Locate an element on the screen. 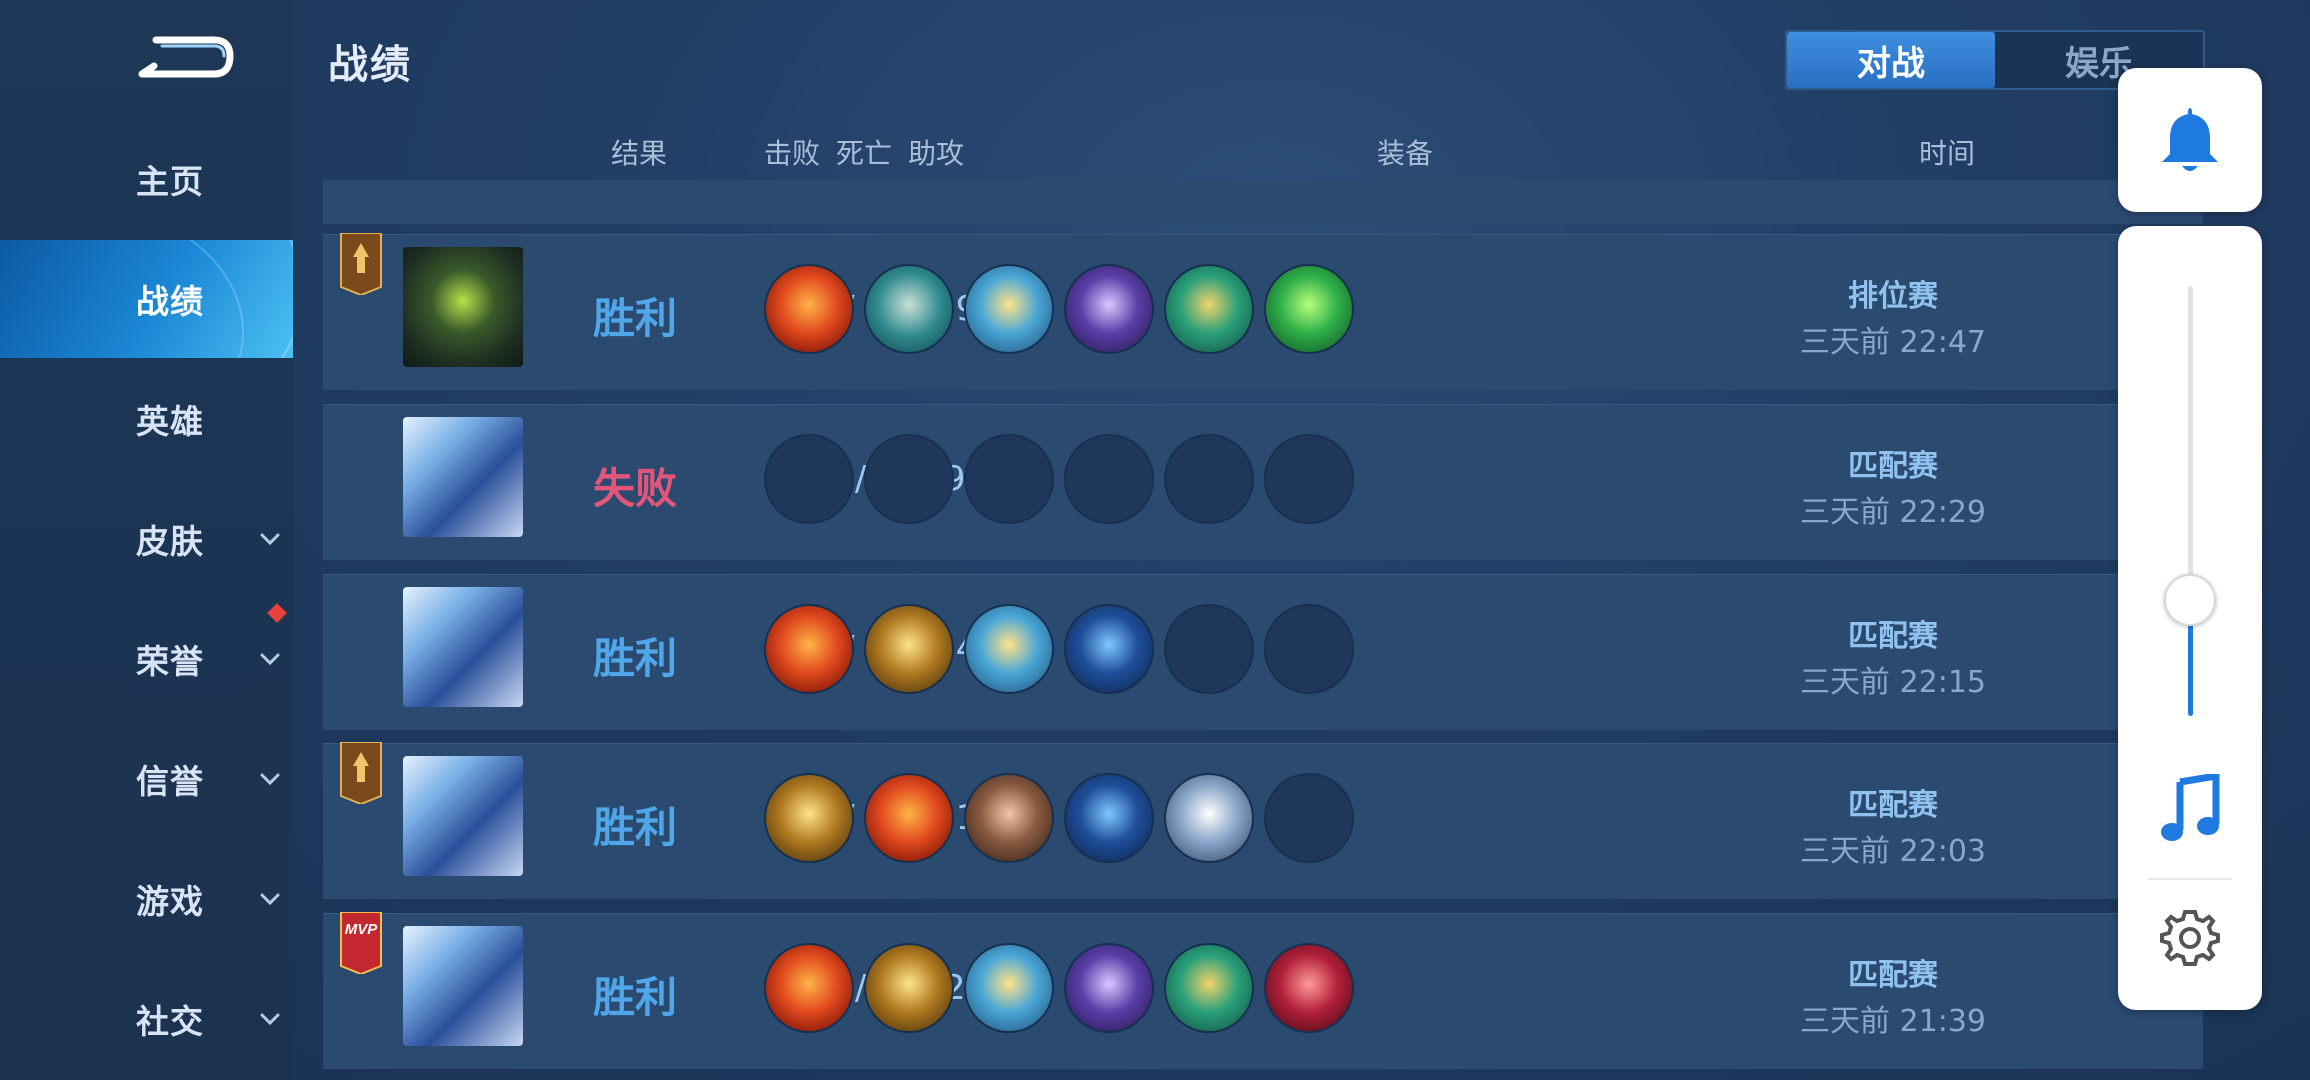 The width and height of the screenshot is (2310, 1080). column-header-deaths: 死亡 is located at coordinates (864, 153).